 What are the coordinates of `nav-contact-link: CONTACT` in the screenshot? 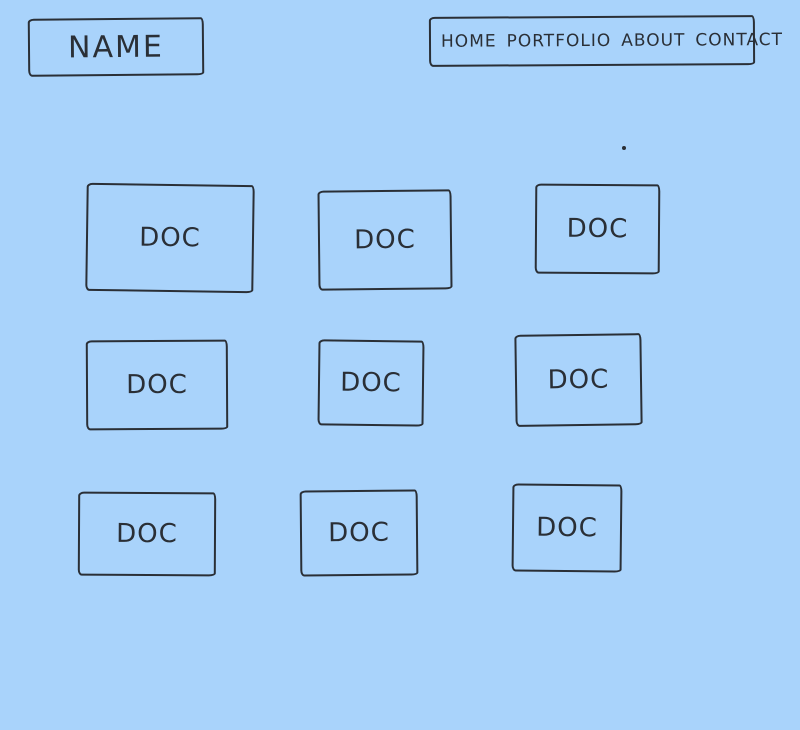 It's located at (739, 40).